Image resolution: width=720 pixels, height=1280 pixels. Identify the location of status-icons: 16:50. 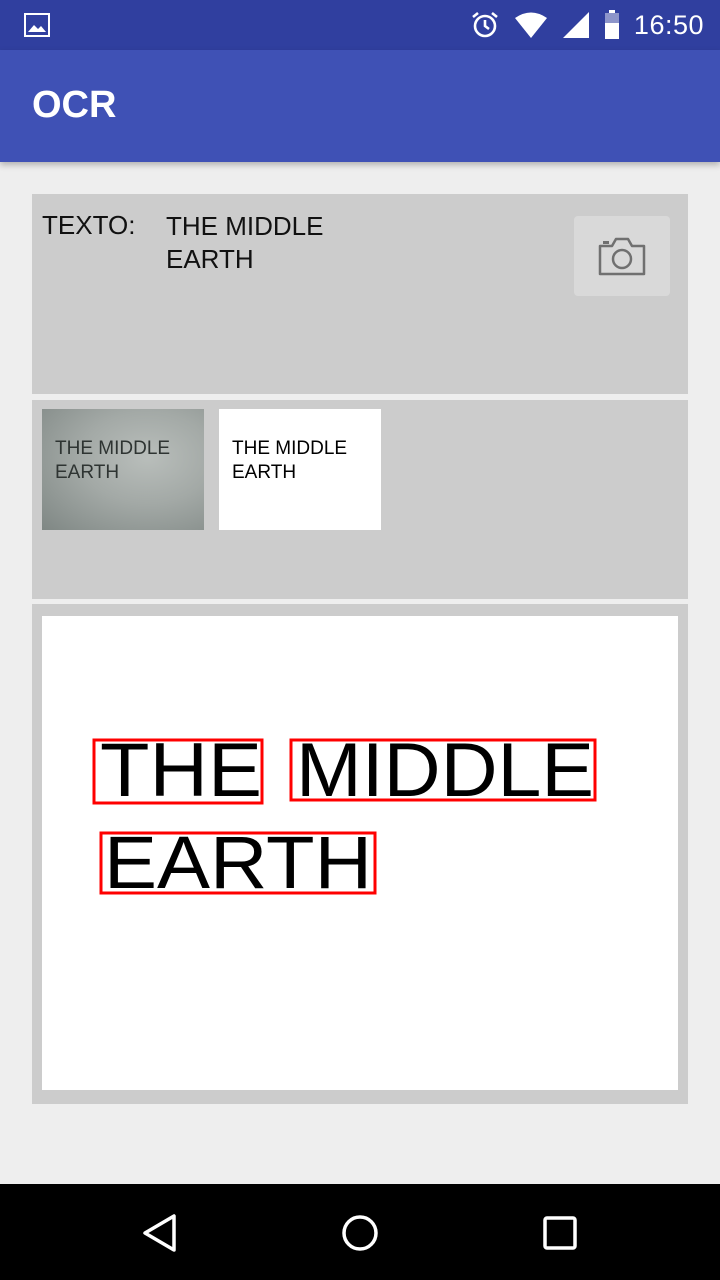
(587, 25).